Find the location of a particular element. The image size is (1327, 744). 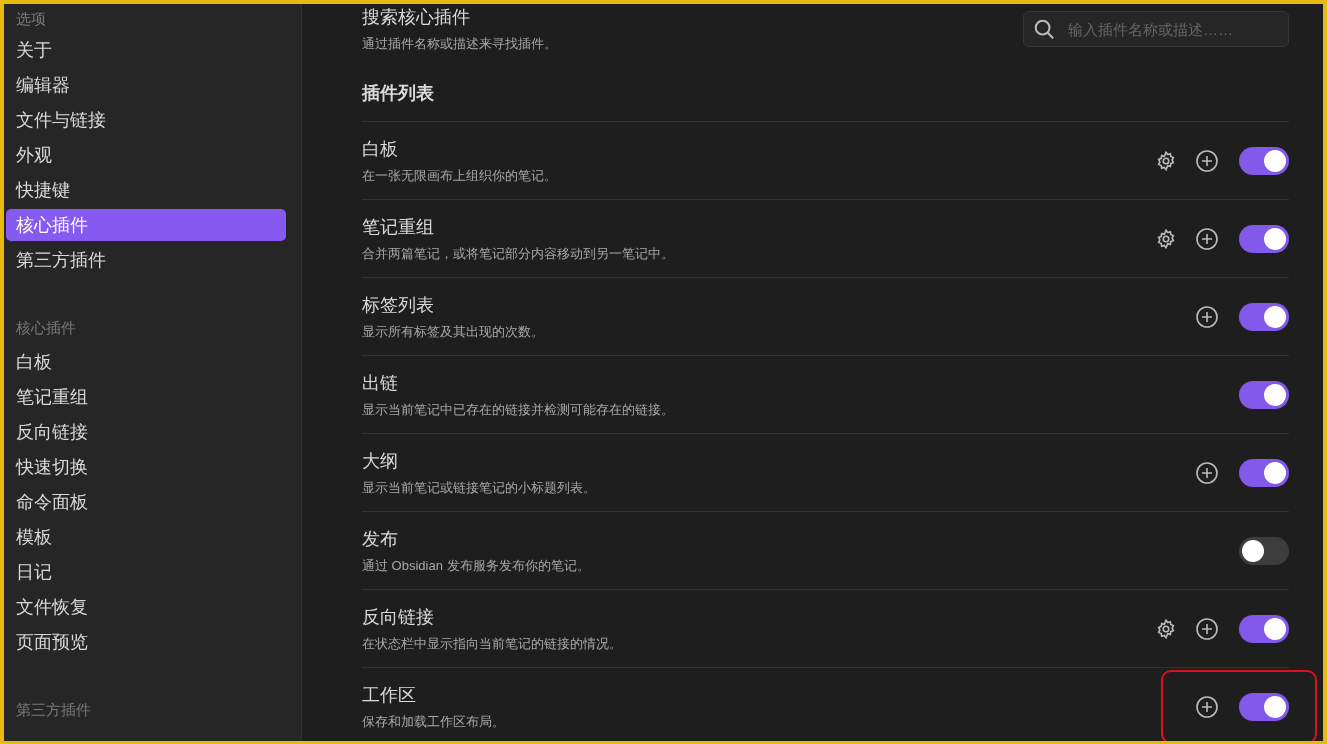

sidebar-item: 模板 is located at coordinates (146, 537).